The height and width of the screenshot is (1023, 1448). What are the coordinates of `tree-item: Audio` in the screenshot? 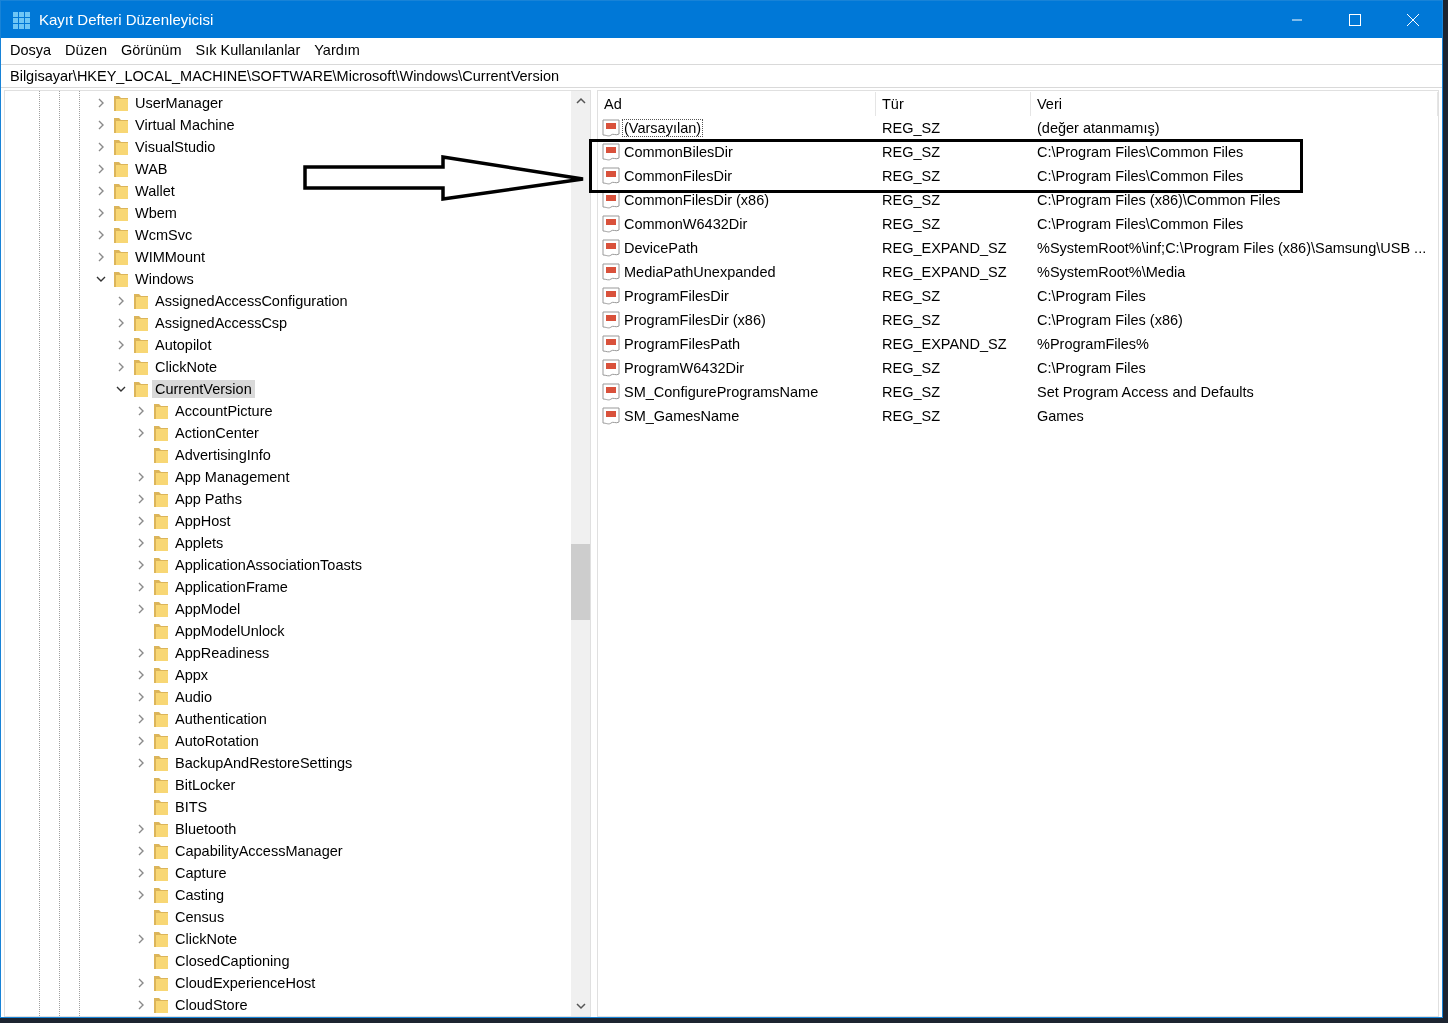 It's located at (194, 697).